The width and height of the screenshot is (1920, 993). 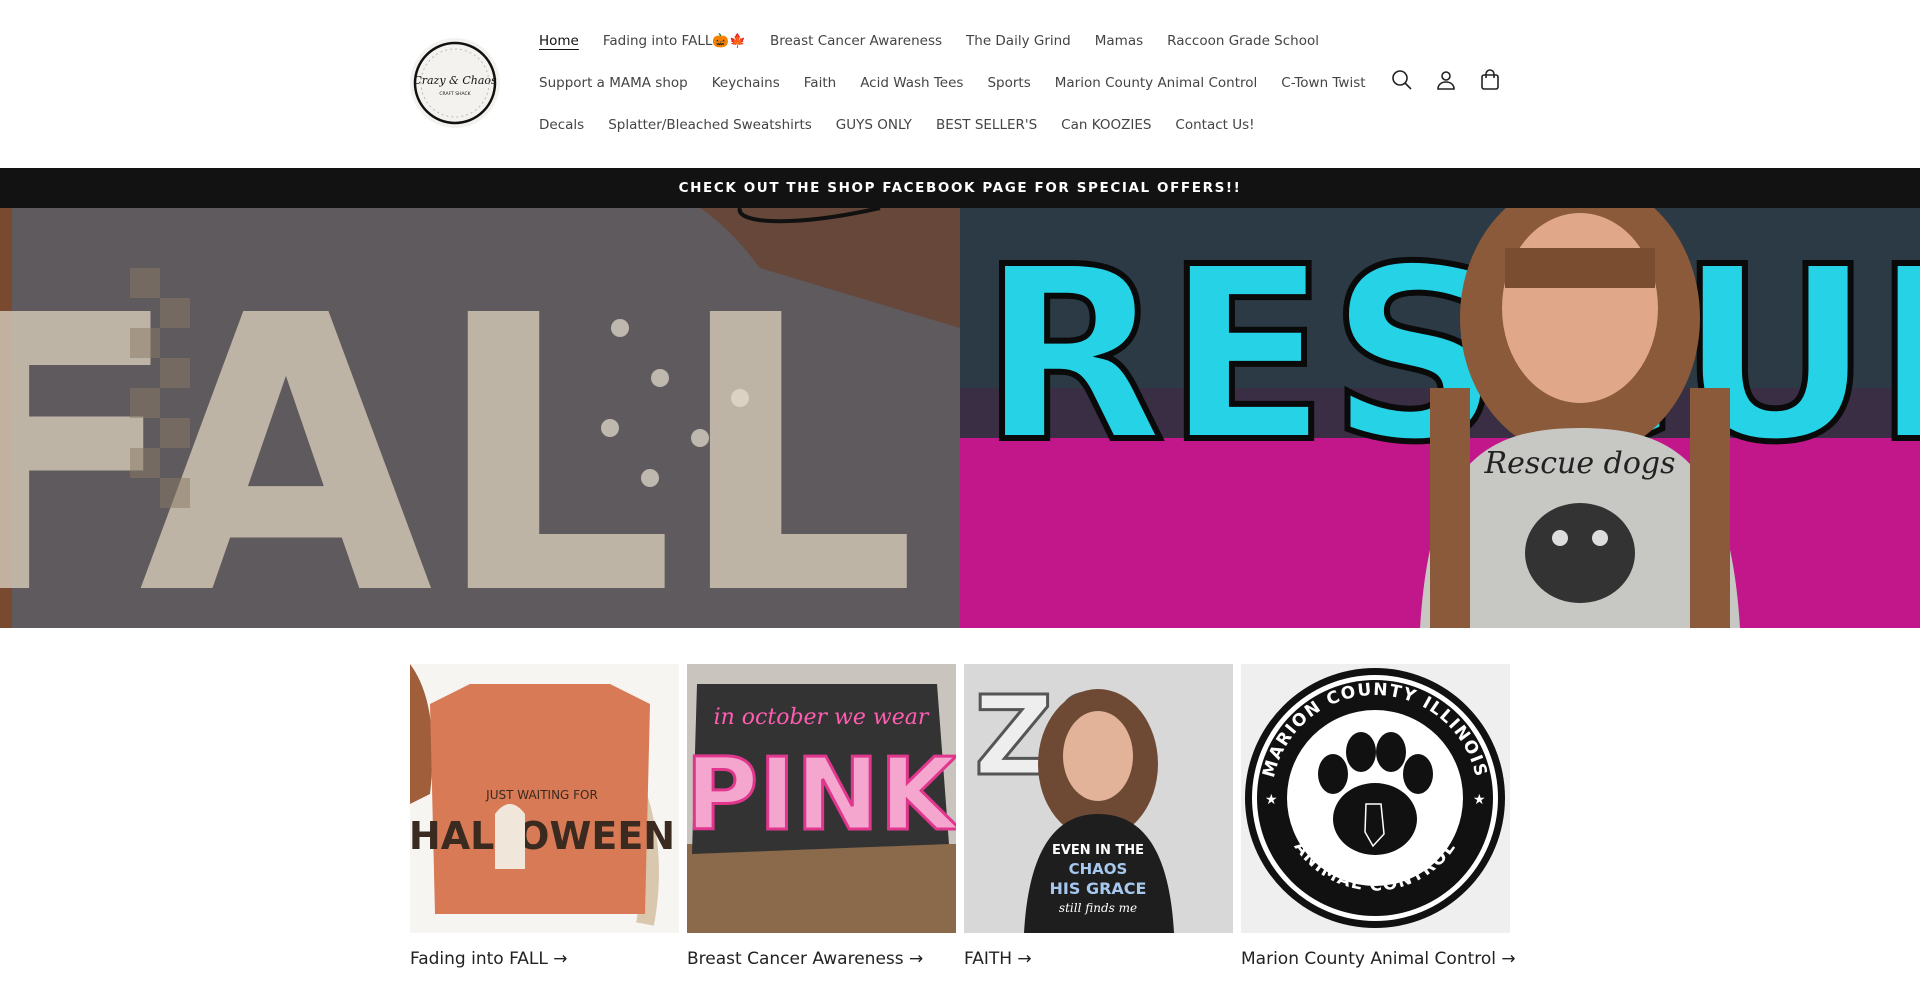 What do you see at coordinates (1490, 80) in the screenshot?
I see `cart-icon` at bounding box center [1490, 80].